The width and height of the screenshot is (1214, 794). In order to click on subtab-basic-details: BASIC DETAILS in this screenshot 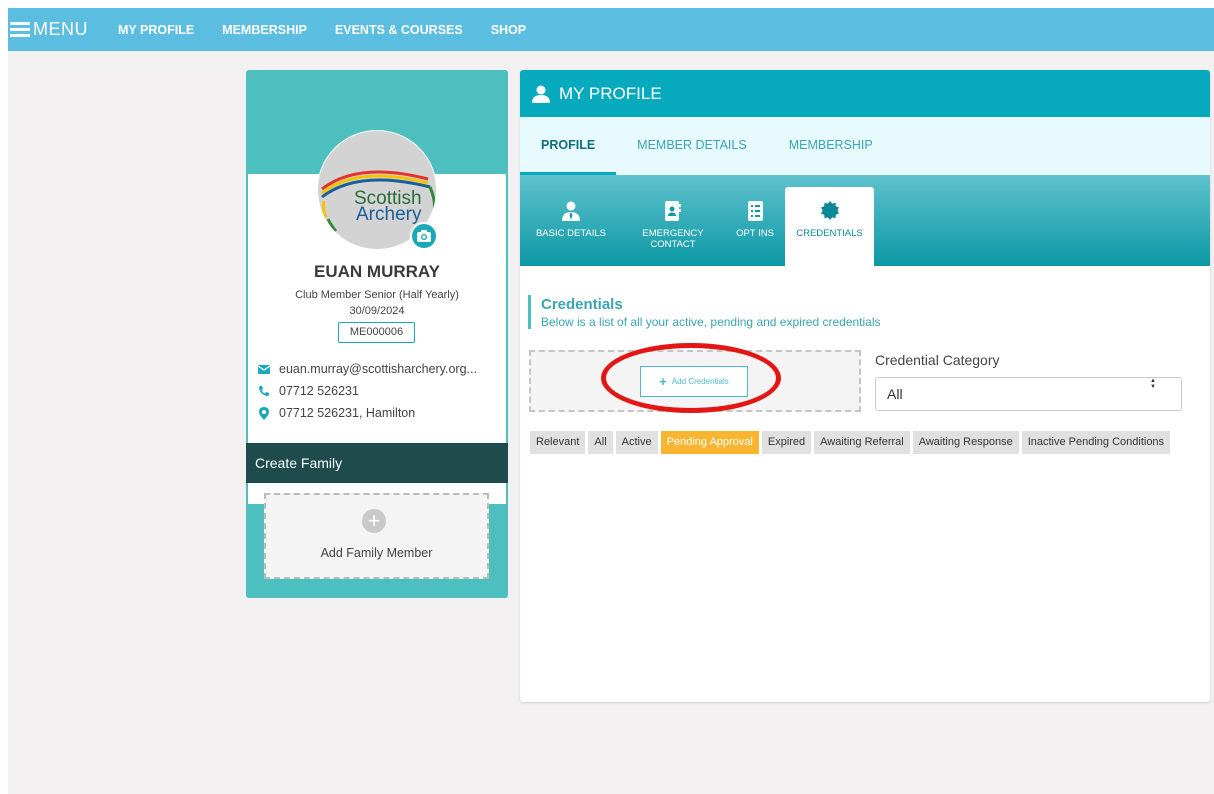, I will do `click(571, 226)`.